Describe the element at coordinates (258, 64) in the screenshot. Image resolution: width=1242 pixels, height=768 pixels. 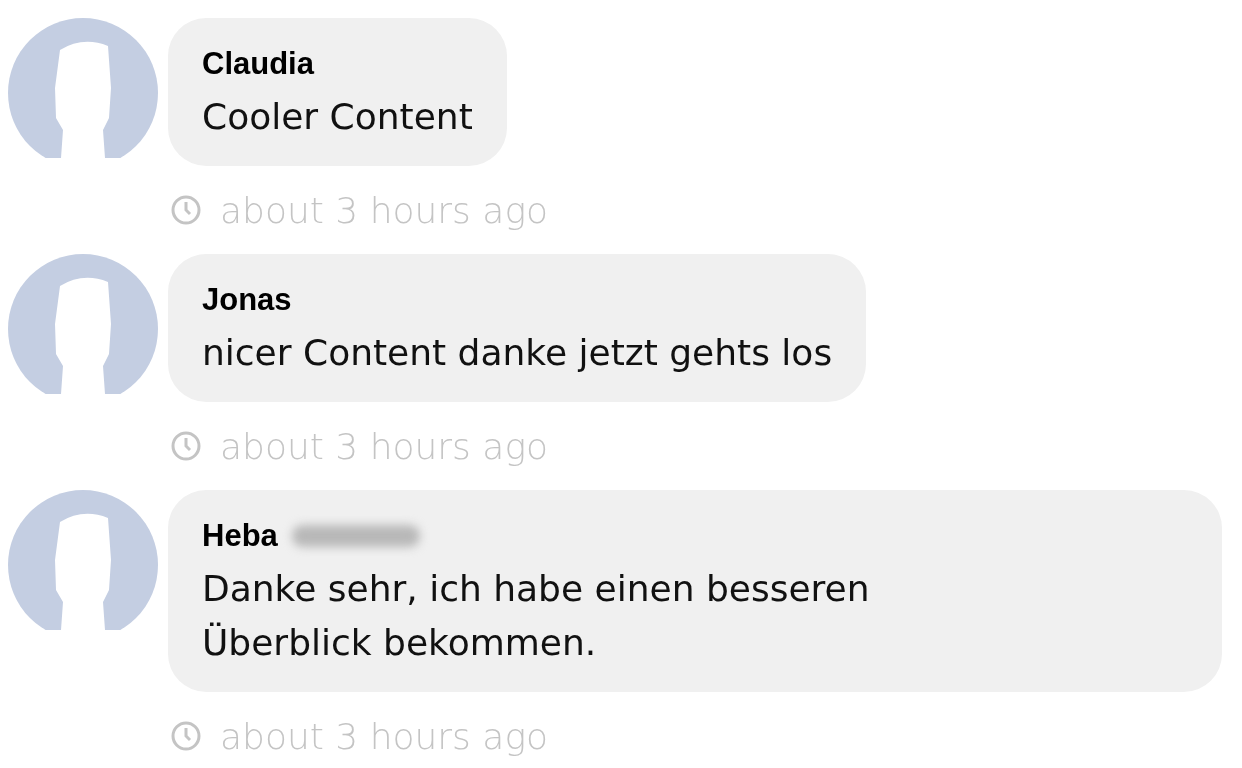
I see `author-name: Claudia` at that location.